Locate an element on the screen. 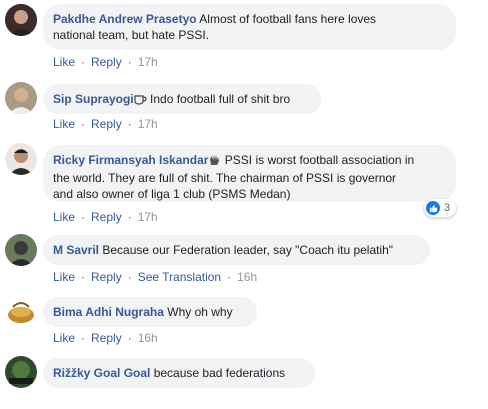  commenter-name: Sip Suprayogi is located at coordinates (93, 99).